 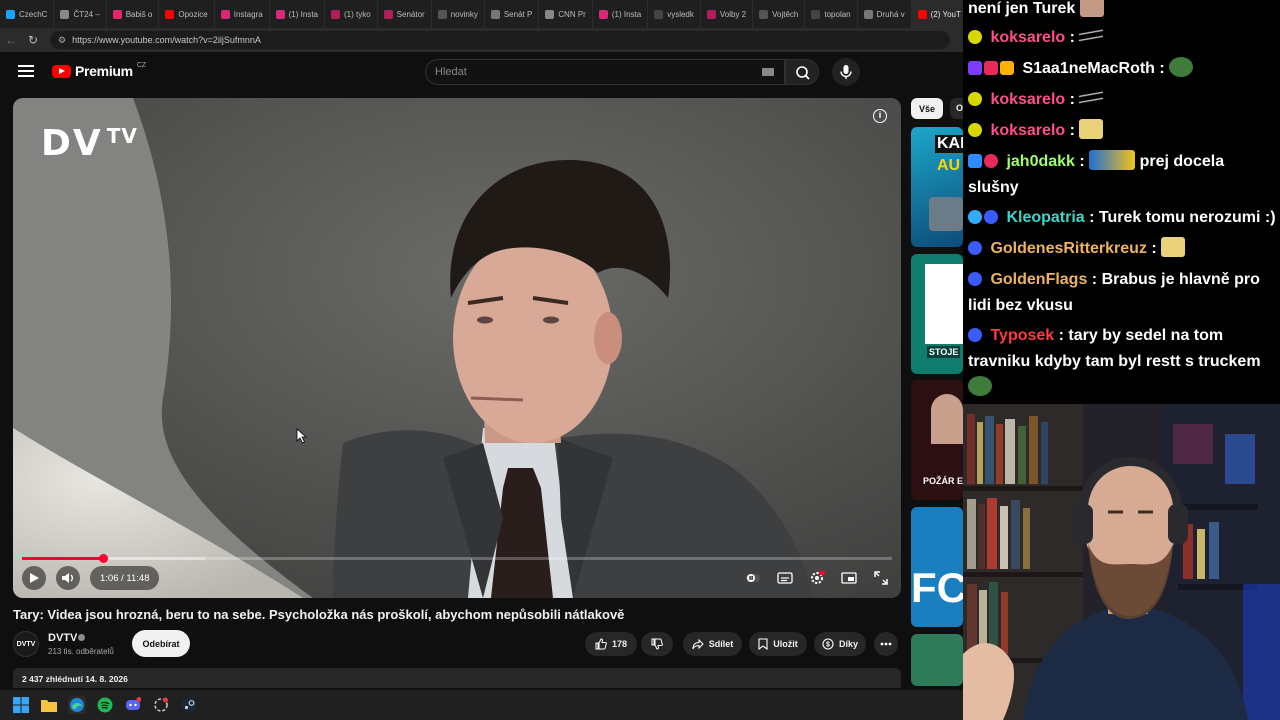 What do you see at coordinates (1123, 100) in the screenshot?
I see `chat-message: koksarelo :` at bounding box center [1123, 100].